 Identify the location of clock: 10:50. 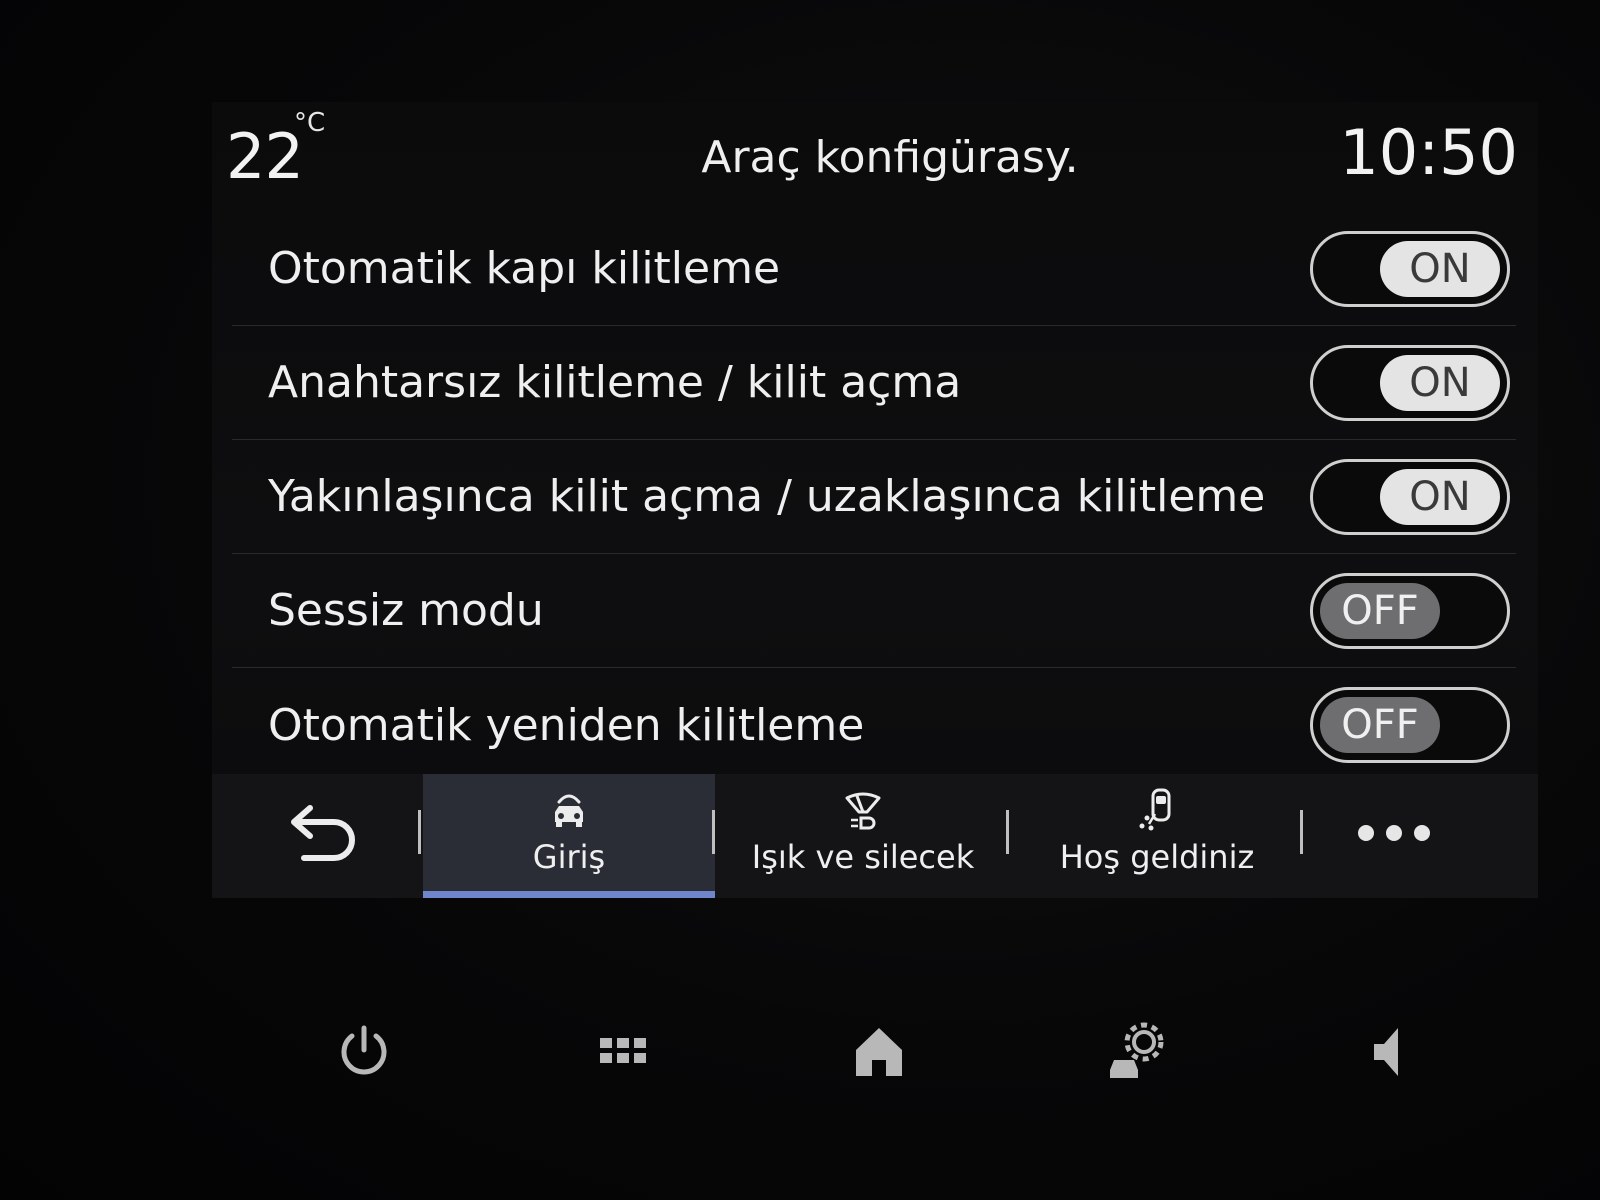
(1428, 152).